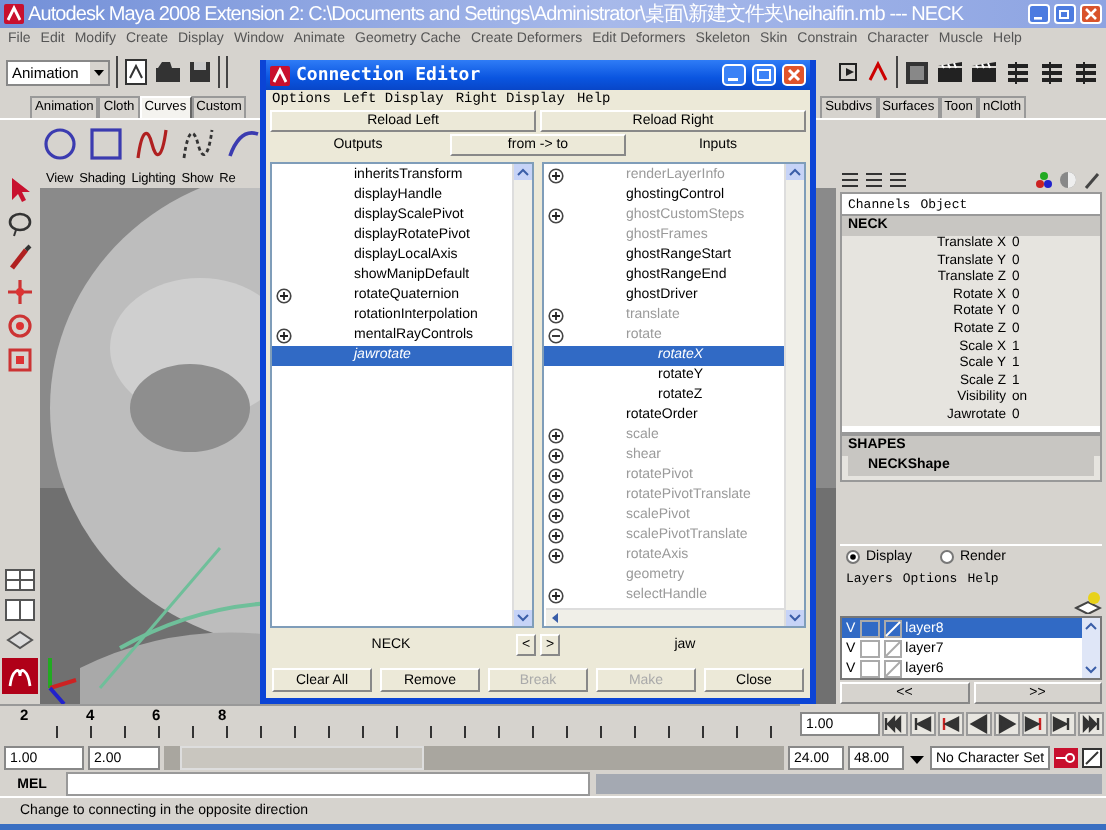 The height and width of the screenshot is (830, 1106). What do you see at coordinates (20, 190) in the screenshot?
I see `select-arrow-icon` at bounding box center [20, 190].